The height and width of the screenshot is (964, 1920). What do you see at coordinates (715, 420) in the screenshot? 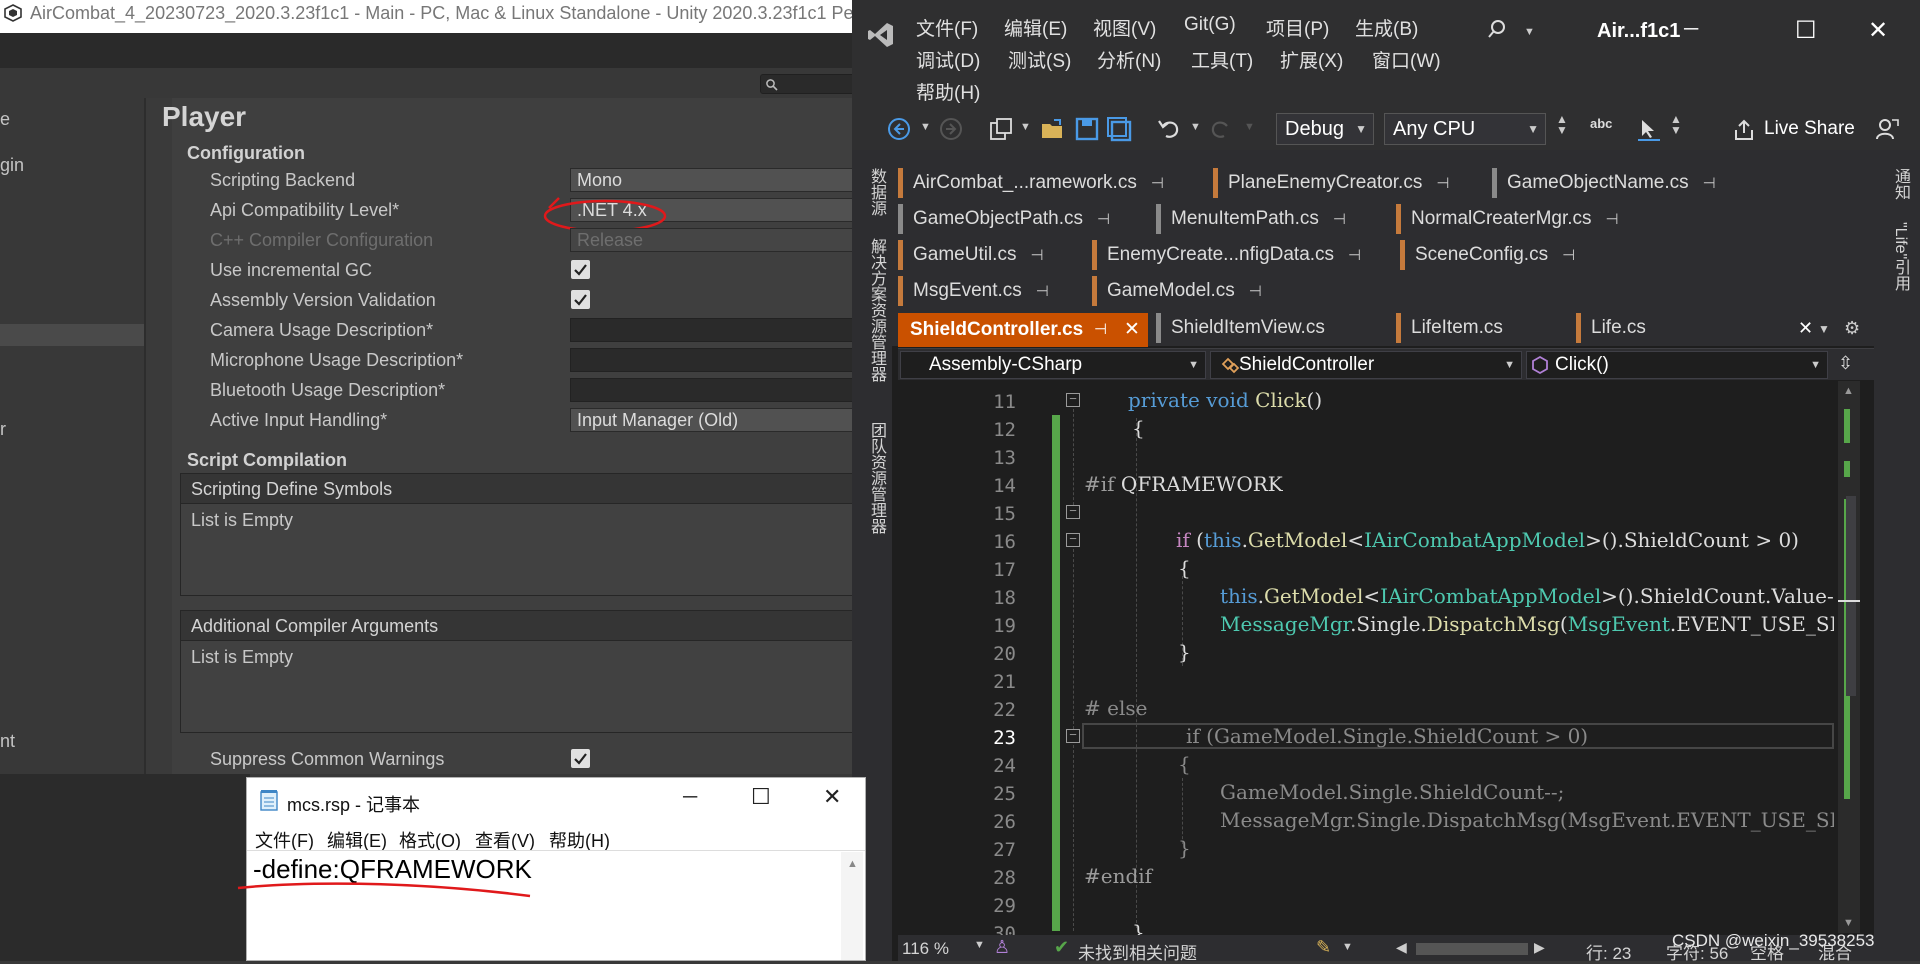
I see `input-handling-dropdown: Input Manager (Old)` at bounding box center [715, 420].